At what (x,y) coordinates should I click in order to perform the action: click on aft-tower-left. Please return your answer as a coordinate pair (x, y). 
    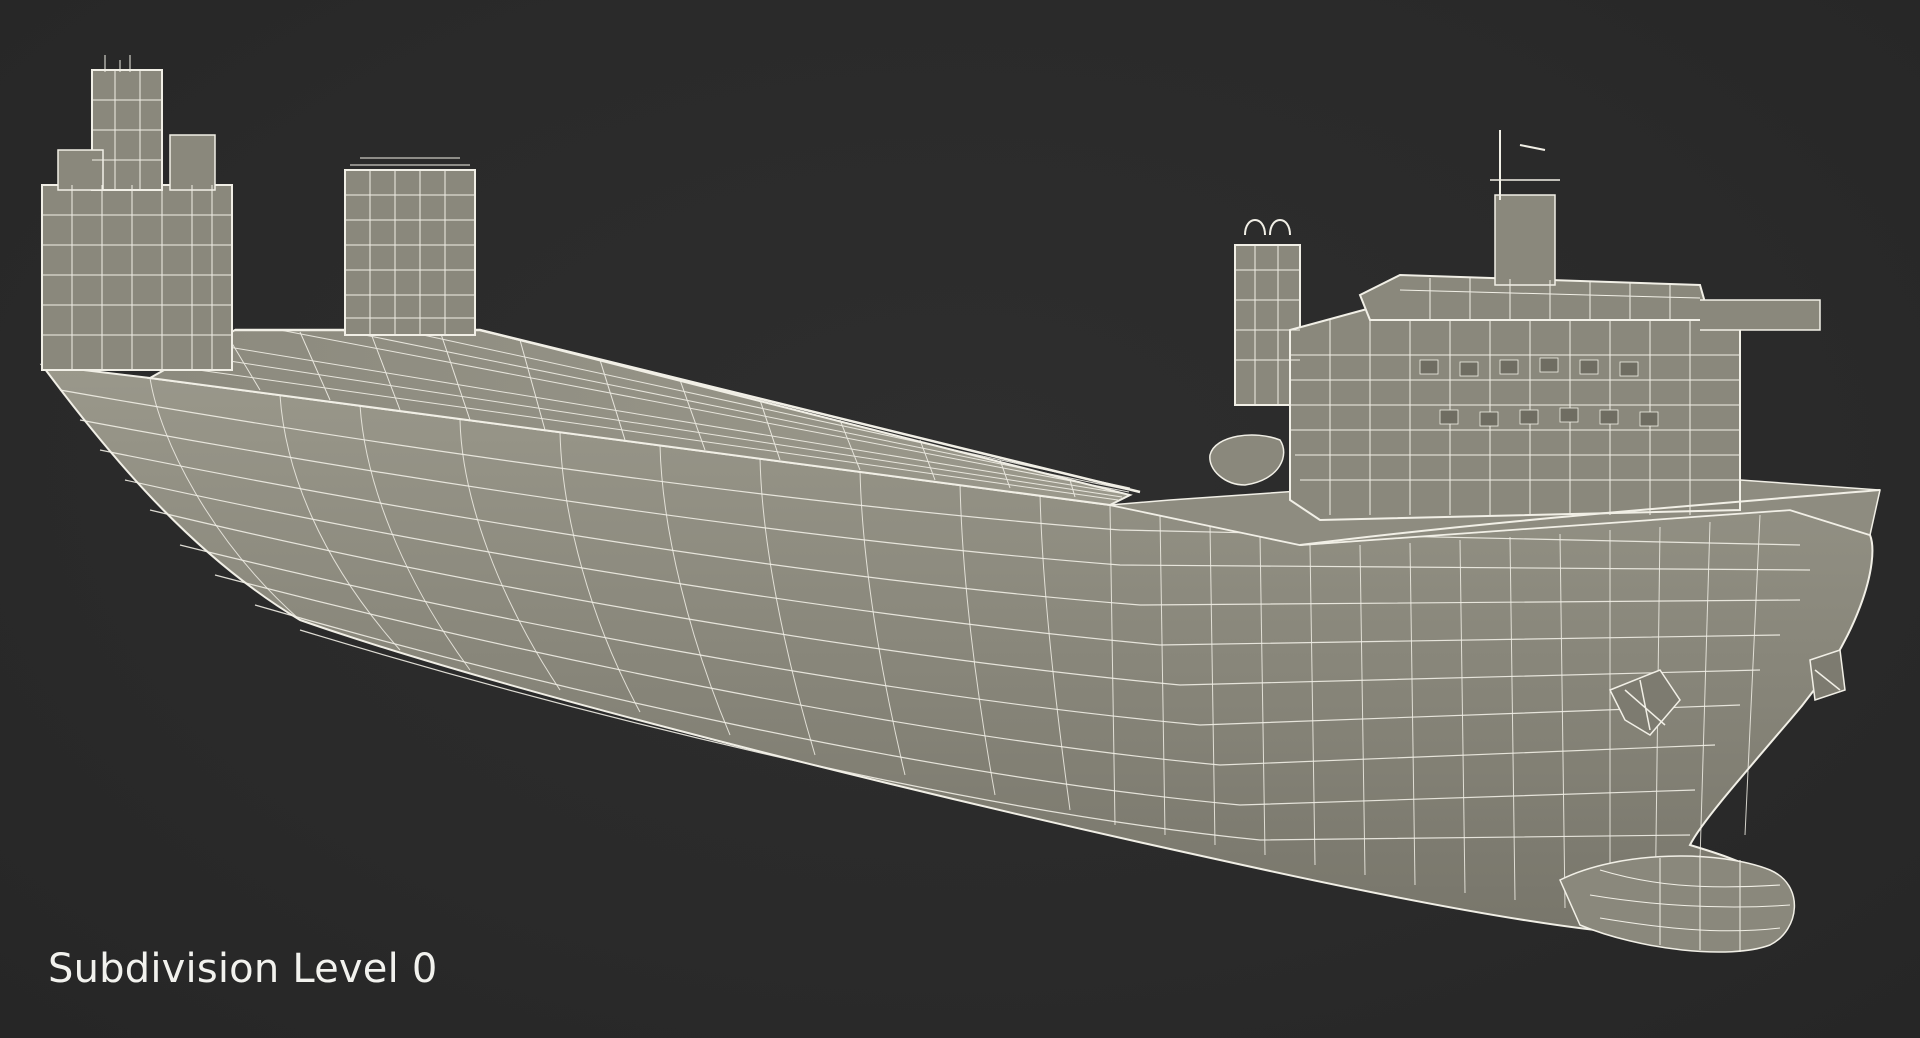
    Looking at the image, I should click on (137, 213).